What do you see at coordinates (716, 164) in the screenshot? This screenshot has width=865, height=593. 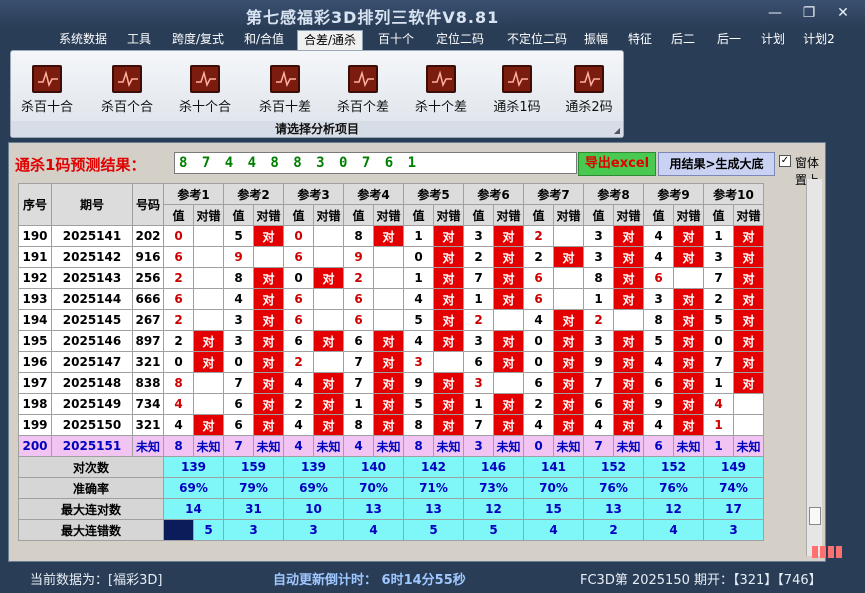 I see `generate-base-button: 用结果>生成大底` at bounding box center [716, 164].